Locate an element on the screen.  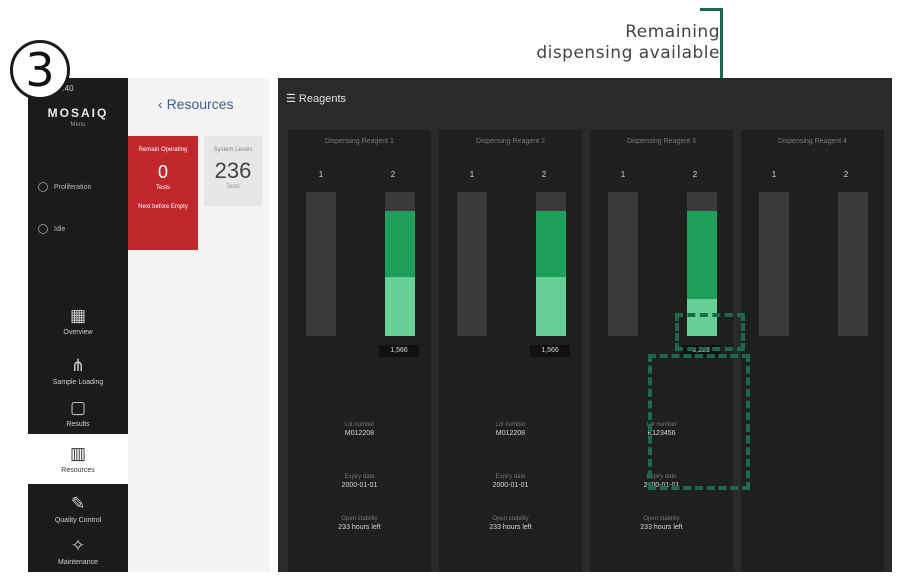
reagent-column-4: Dispensing Reagent 4 1 2 is located at coordinates (812, 351).